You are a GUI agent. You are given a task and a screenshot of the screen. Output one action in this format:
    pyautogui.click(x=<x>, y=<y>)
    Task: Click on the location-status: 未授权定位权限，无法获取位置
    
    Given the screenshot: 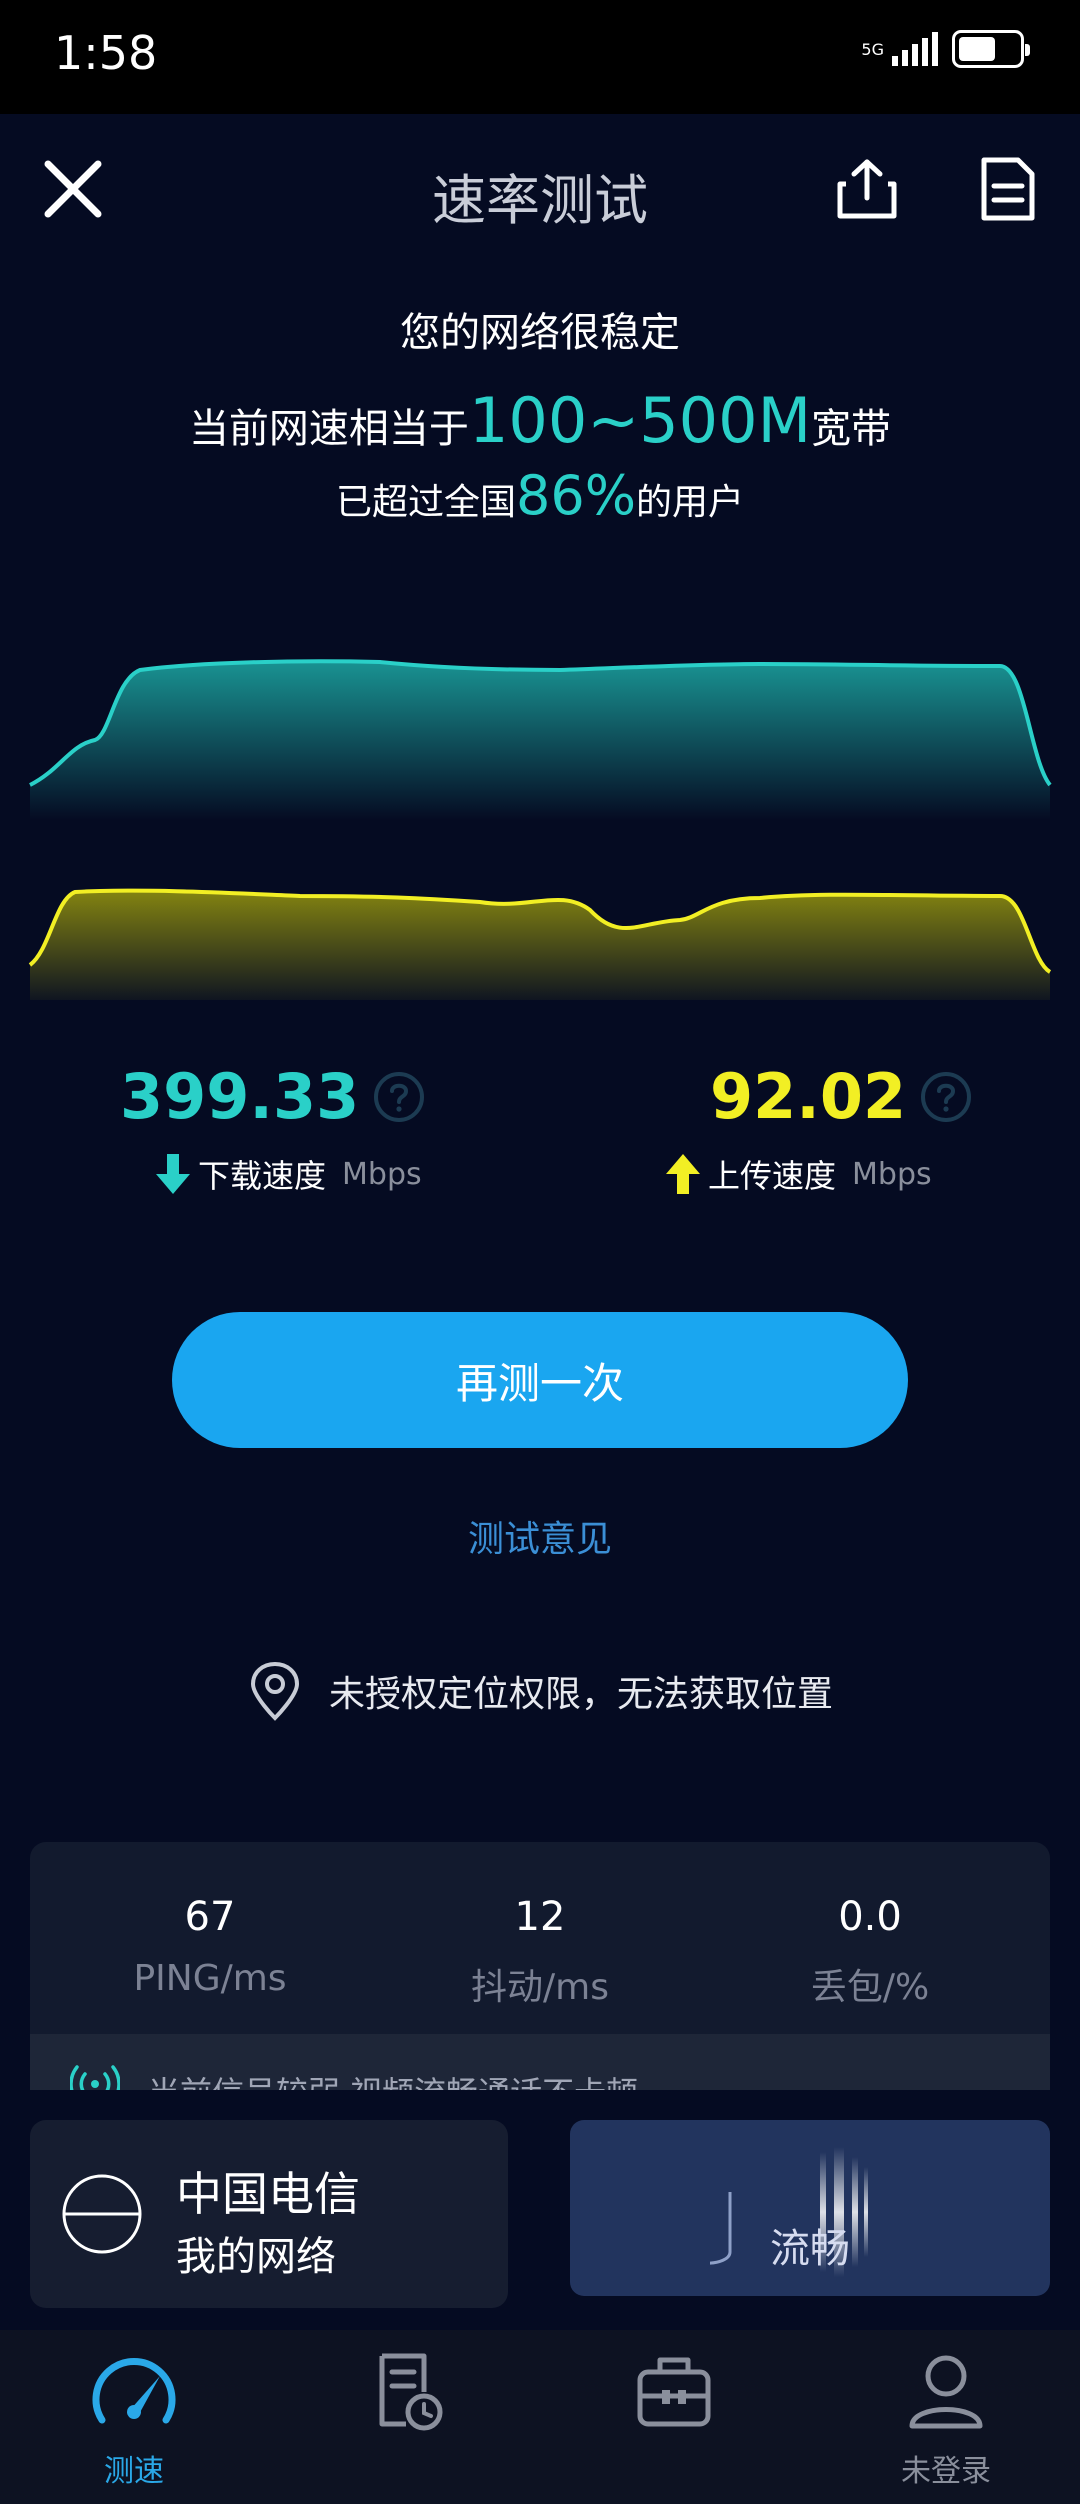 What is the action you would take?
    pyautogui.click(x=540, y=1691)
    